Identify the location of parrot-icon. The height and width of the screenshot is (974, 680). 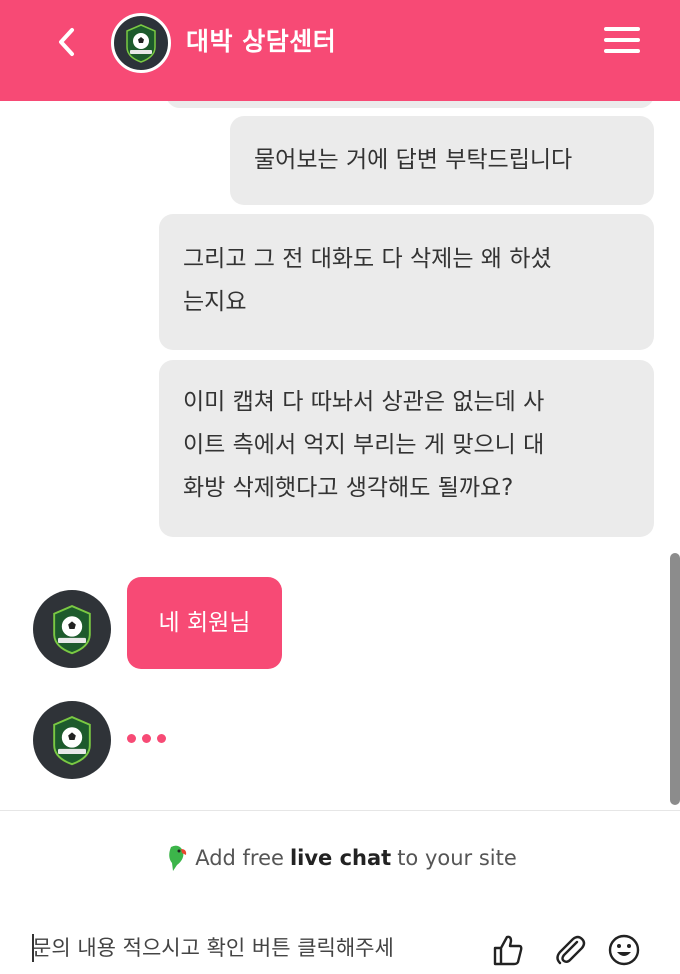
(178, 858).